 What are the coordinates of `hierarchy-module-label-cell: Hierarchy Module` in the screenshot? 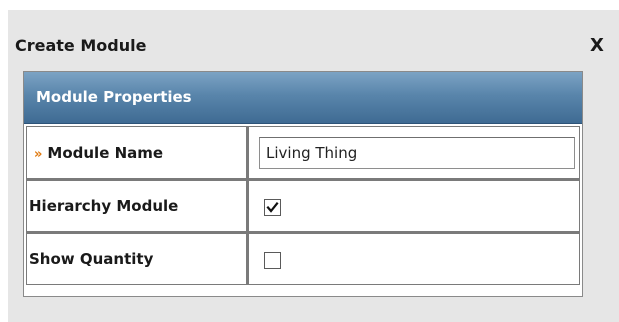 It's located at (137, 205).